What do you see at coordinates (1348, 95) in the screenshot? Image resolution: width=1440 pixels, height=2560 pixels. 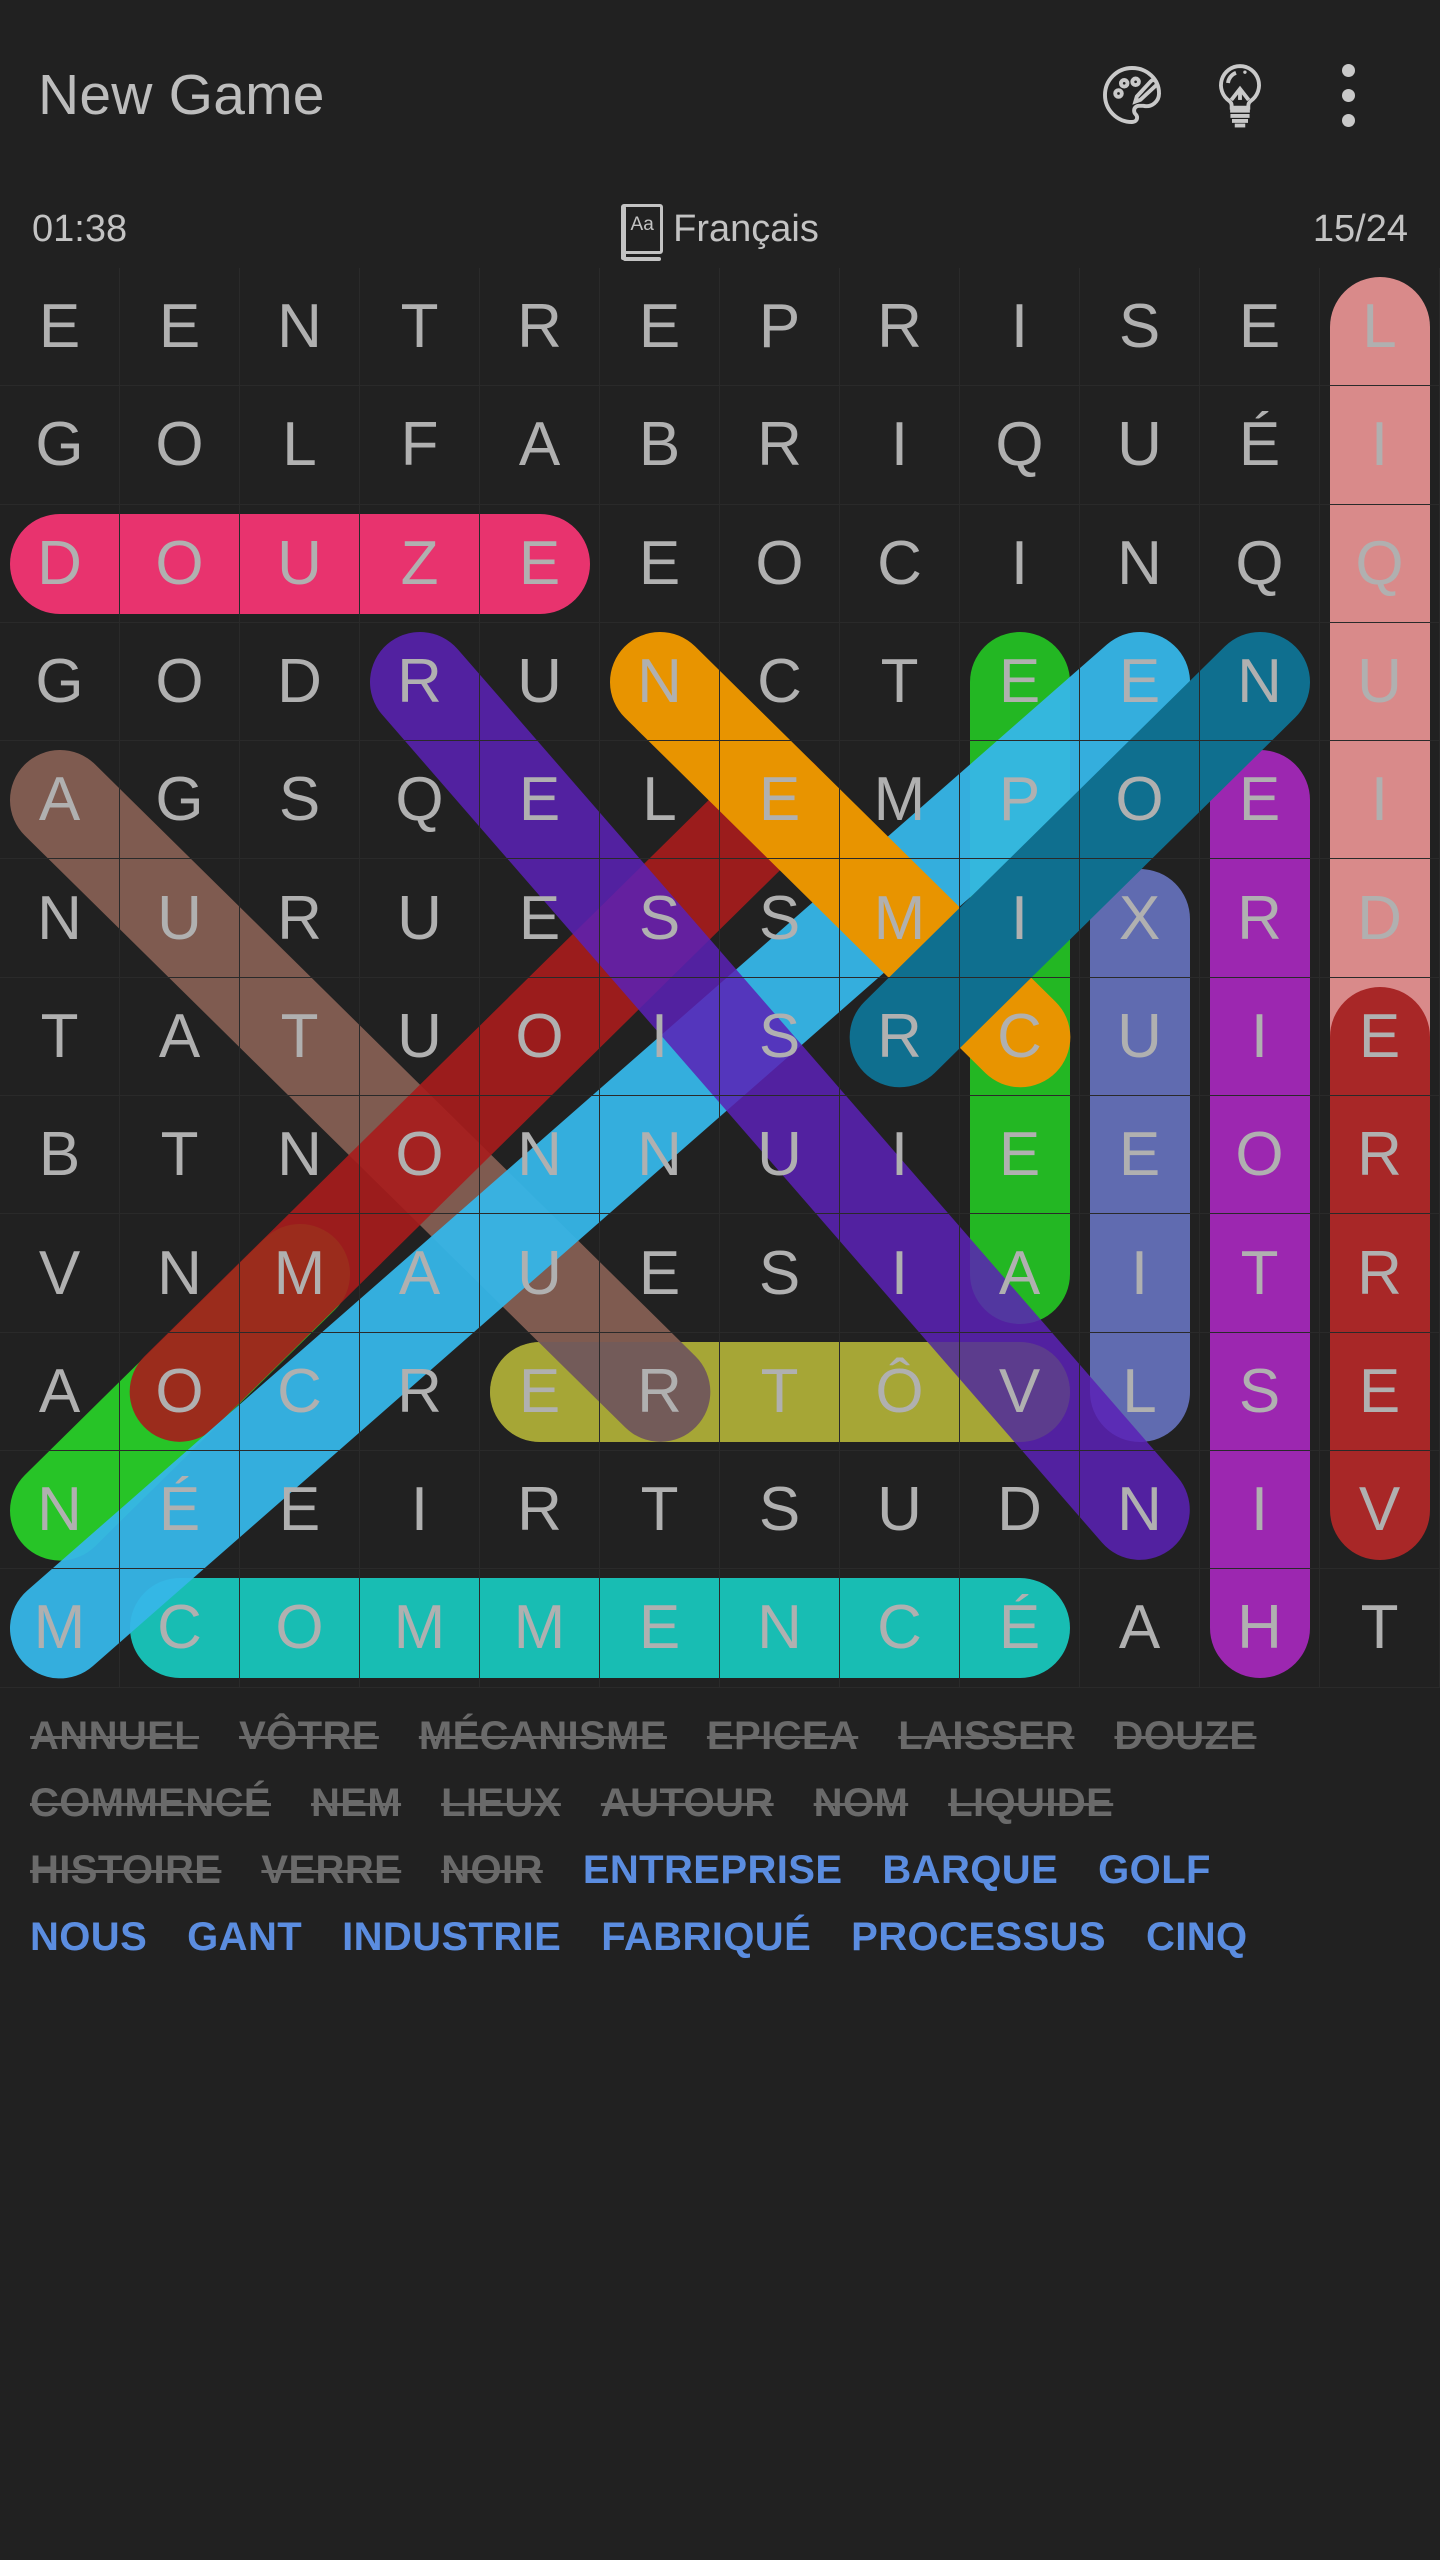 I see `overflow-menu-button` at bounding box center [1348, 95].